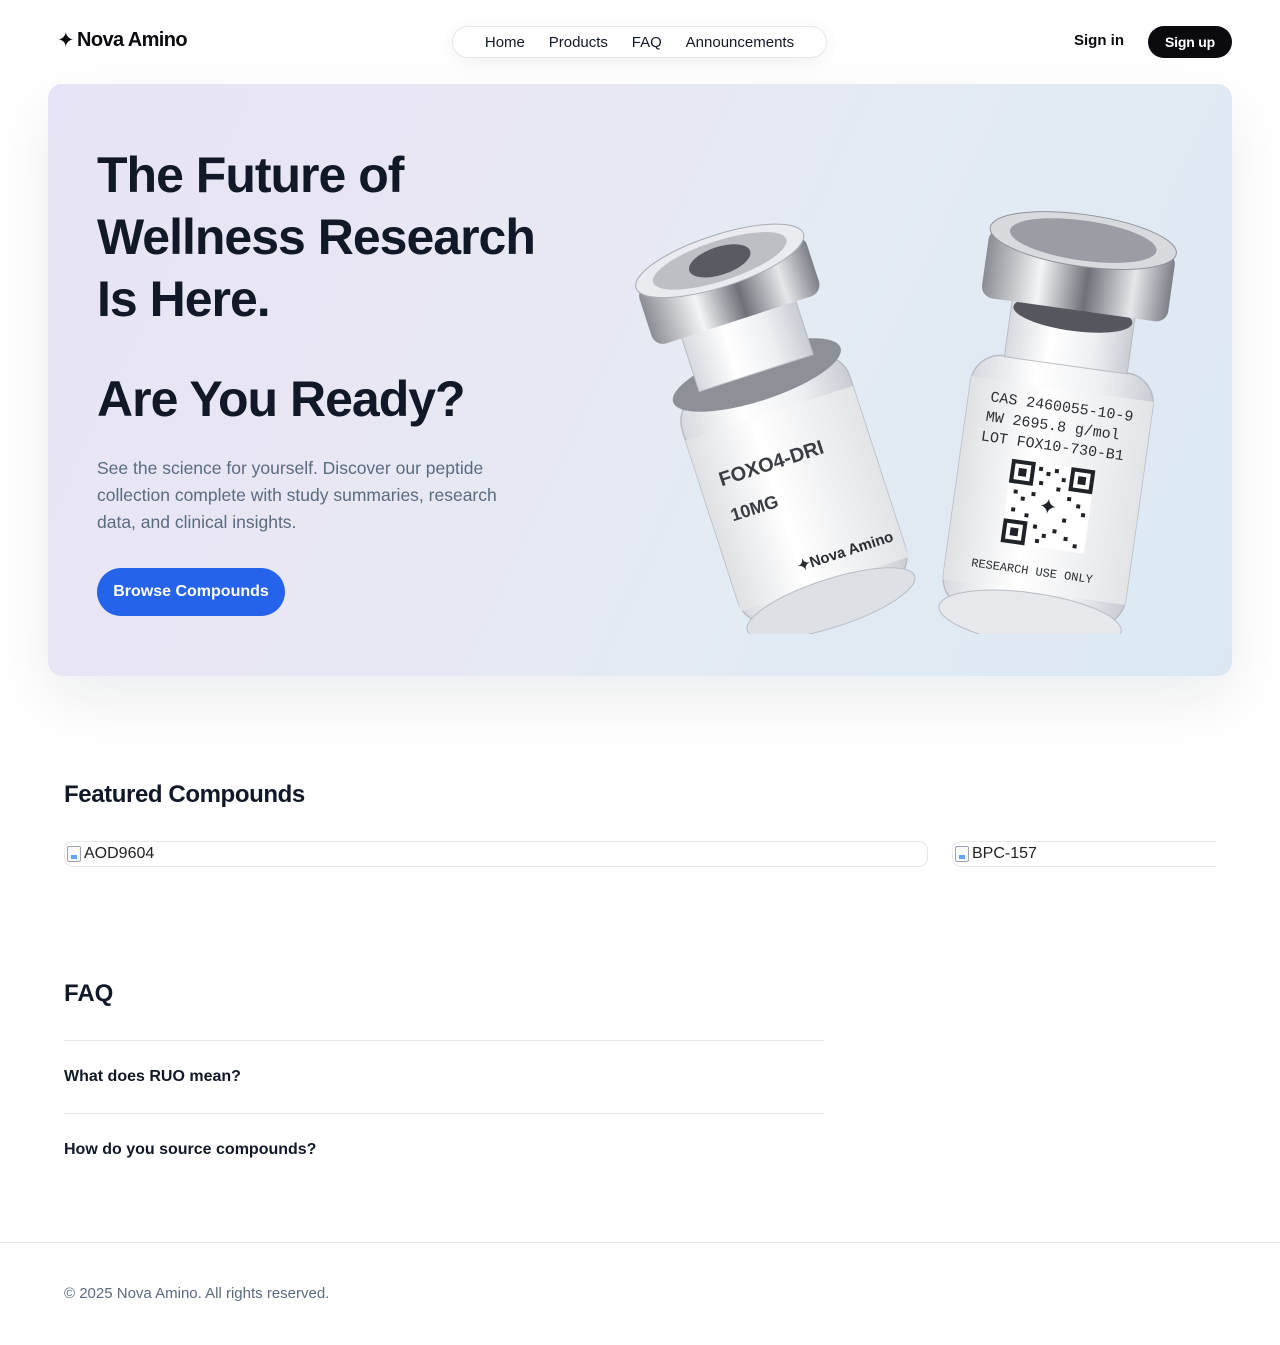 This screenshot has width=1280, height=1345. Describe the element at coordinates (1190, 42) in the screenshot. I see `sign-up-button: Sign up` at that location.